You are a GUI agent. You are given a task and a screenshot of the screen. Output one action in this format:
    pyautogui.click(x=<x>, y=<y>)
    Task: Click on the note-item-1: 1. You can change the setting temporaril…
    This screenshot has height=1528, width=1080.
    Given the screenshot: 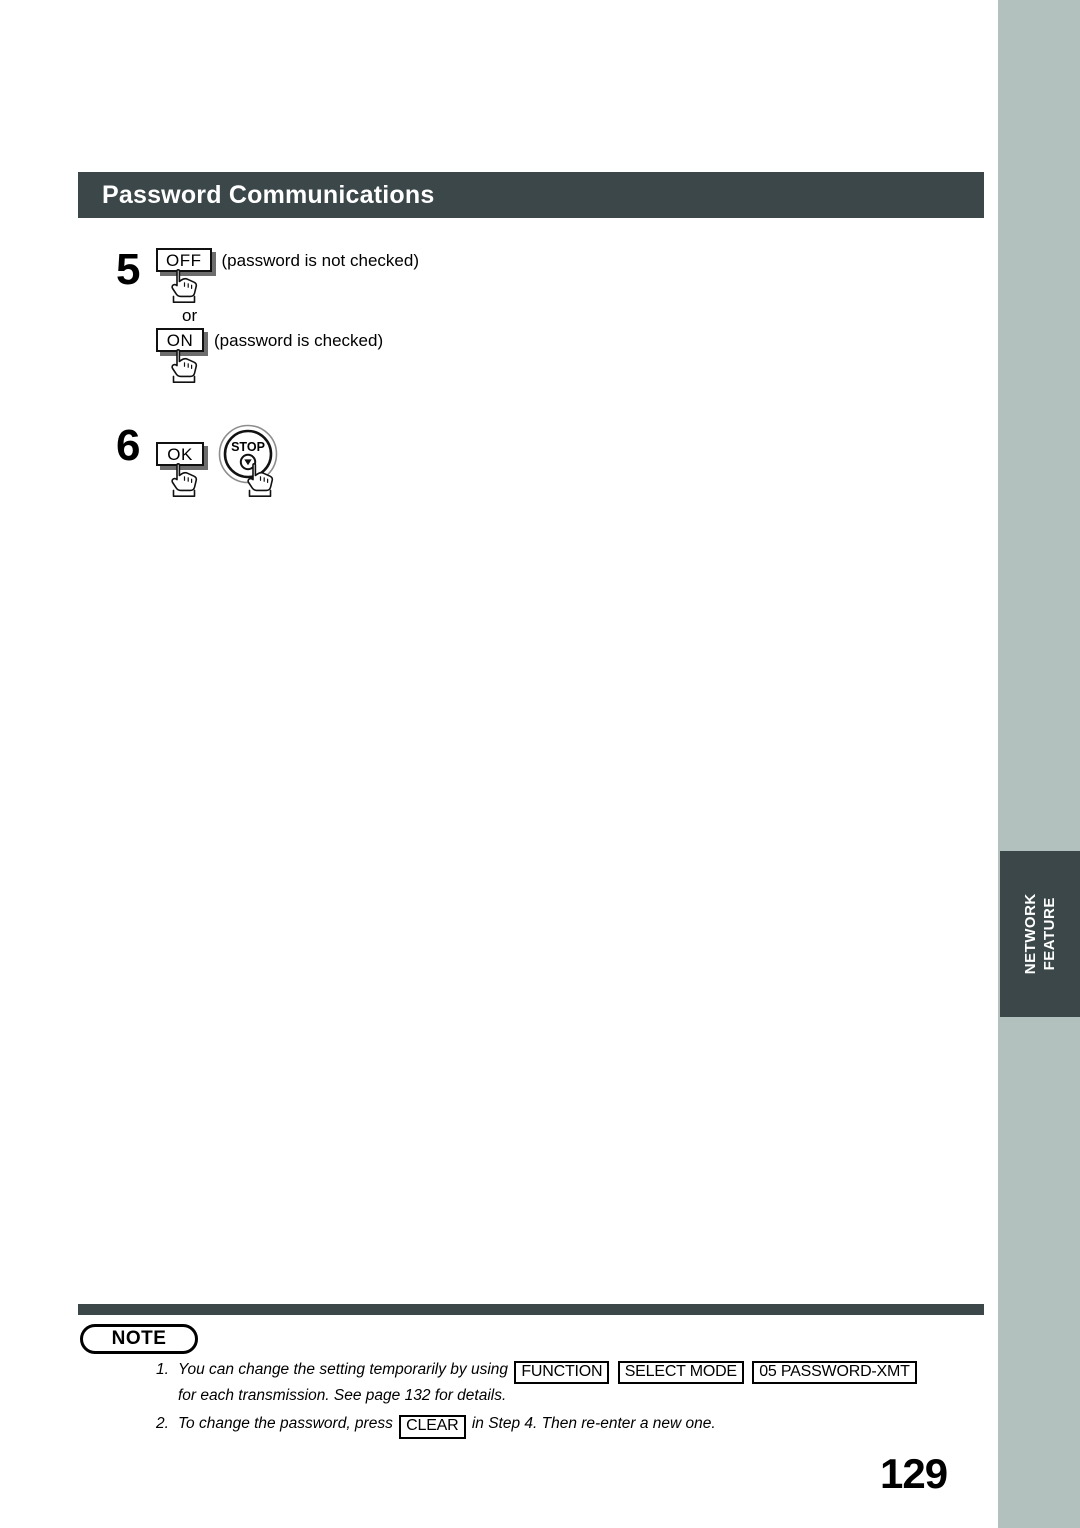 What is the action you would take?
    pyautogui.click(x=576, y=1383)
    